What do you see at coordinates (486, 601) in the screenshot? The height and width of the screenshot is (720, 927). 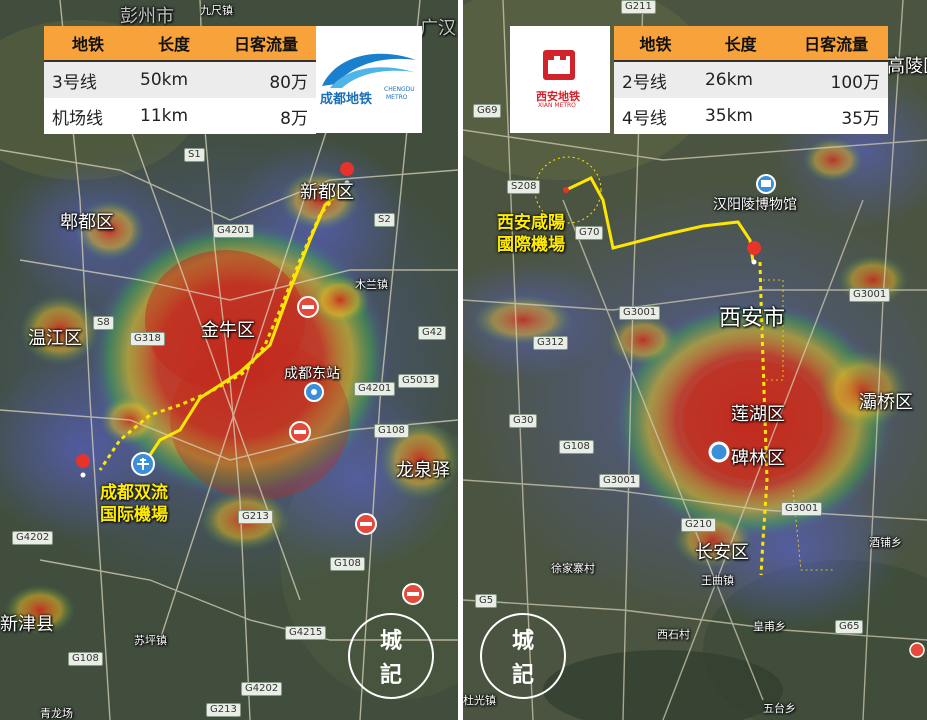 I see `road-shield: G5` at bounding box center [486, 601].